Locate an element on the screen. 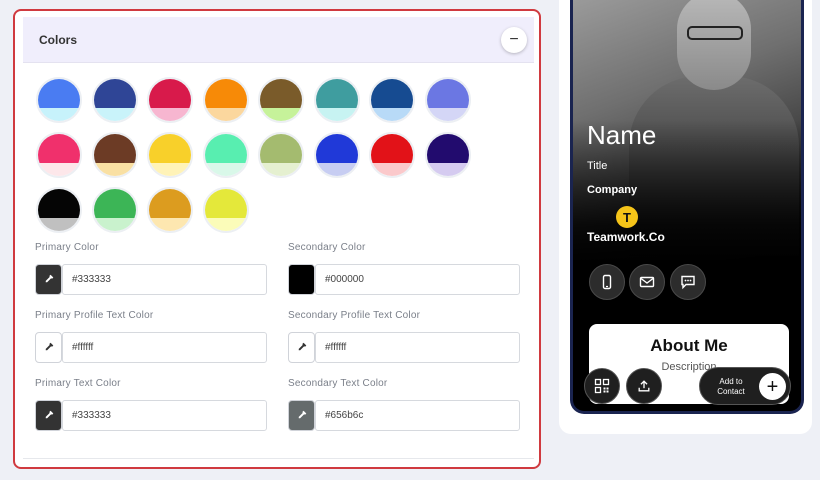 The width and height of the screenshot is (820, 480). secondary-profile-text-color-label: Secondary Profile Text Color is located at coordinates (354, 315).